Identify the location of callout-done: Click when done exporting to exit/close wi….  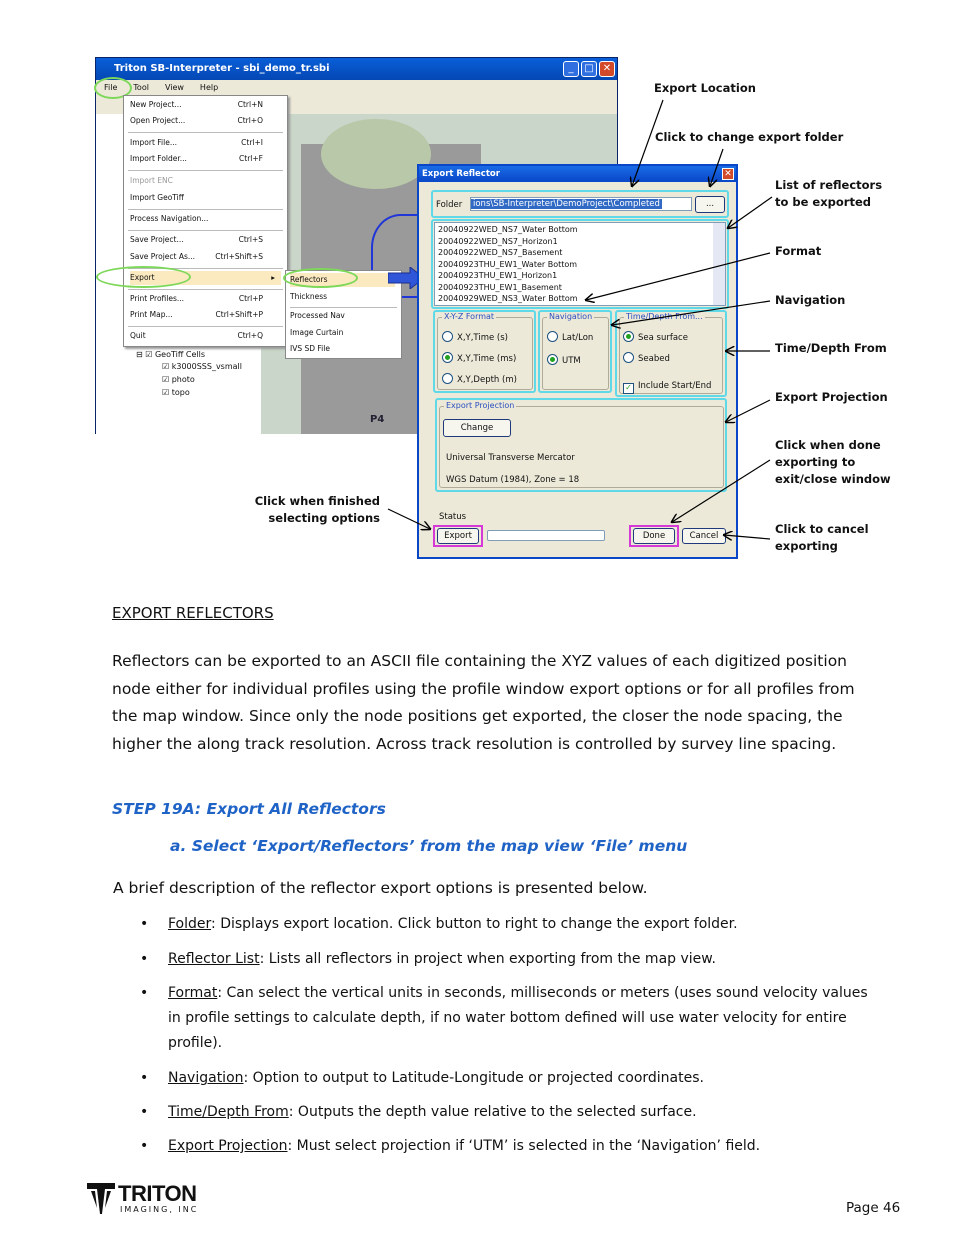
(833, 462).